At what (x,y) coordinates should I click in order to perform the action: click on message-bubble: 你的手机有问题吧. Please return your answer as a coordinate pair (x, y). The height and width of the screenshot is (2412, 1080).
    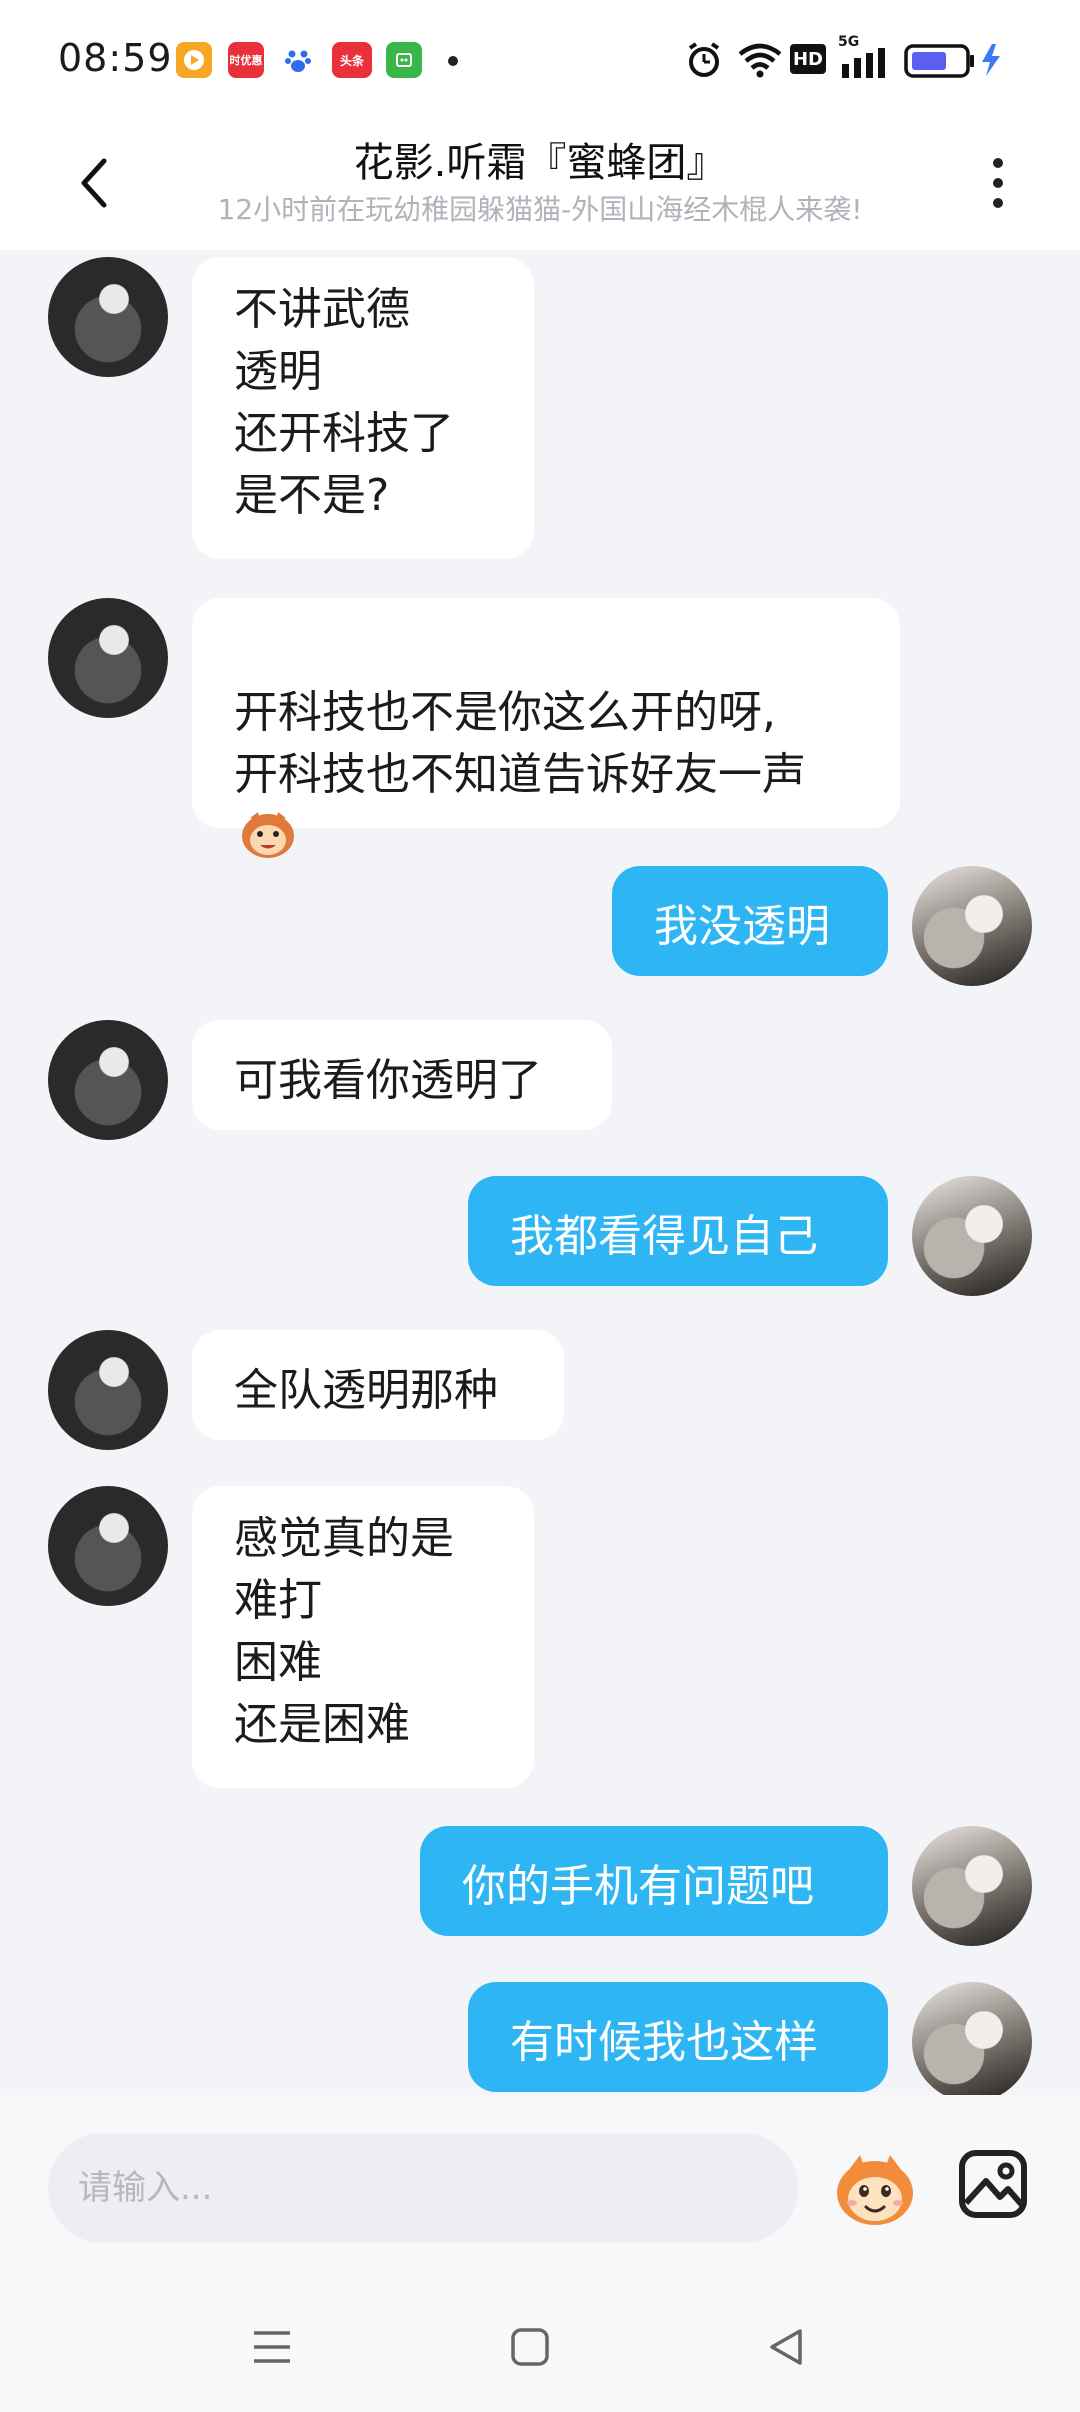
    Looking at the image, I should click on (654, 1881).